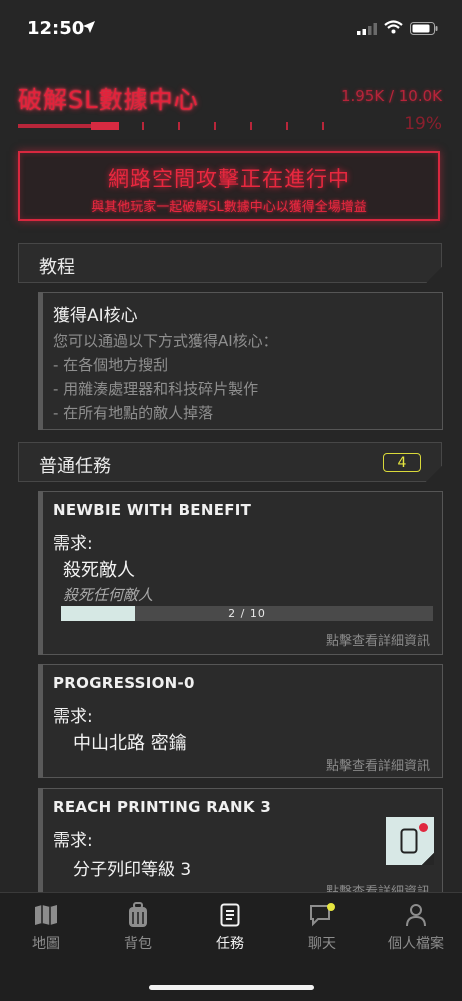  I want to click on tab-backpack: 背包, so click(138, 927).